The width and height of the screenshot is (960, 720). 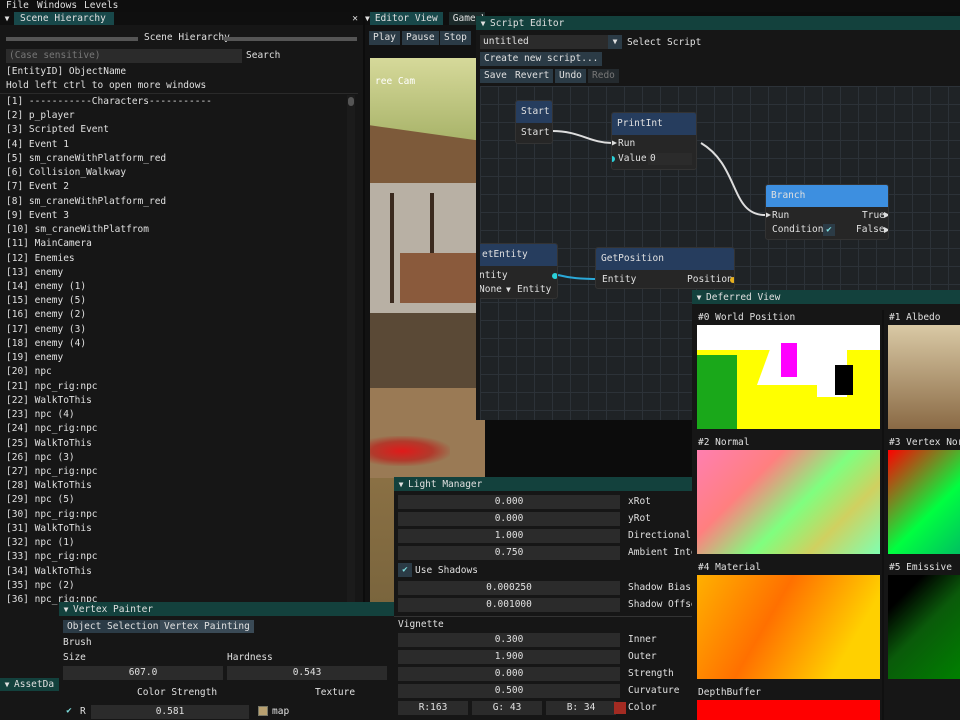 I want to click on scrollbar-thumb, so click(x=351, y=101).